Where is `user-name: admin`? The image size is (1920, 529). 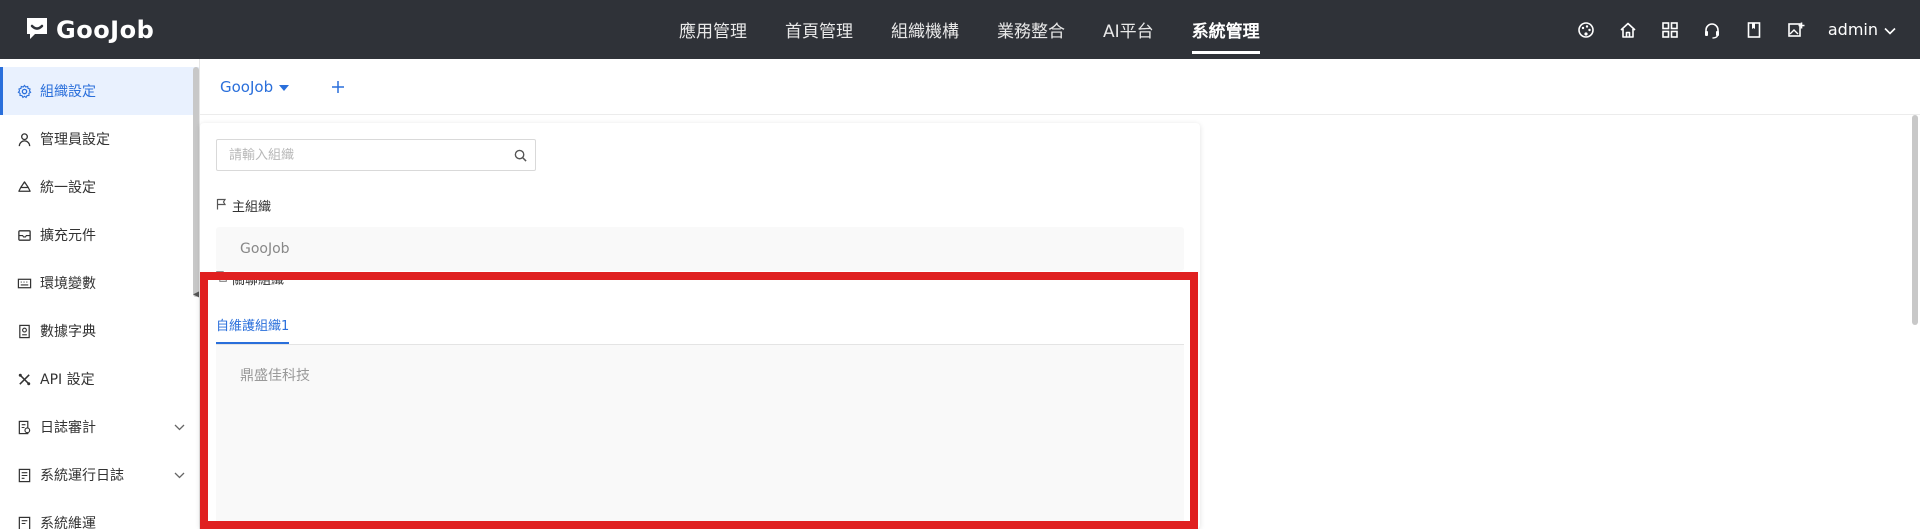
user-name: admin is located at coordinates (1852, 29).